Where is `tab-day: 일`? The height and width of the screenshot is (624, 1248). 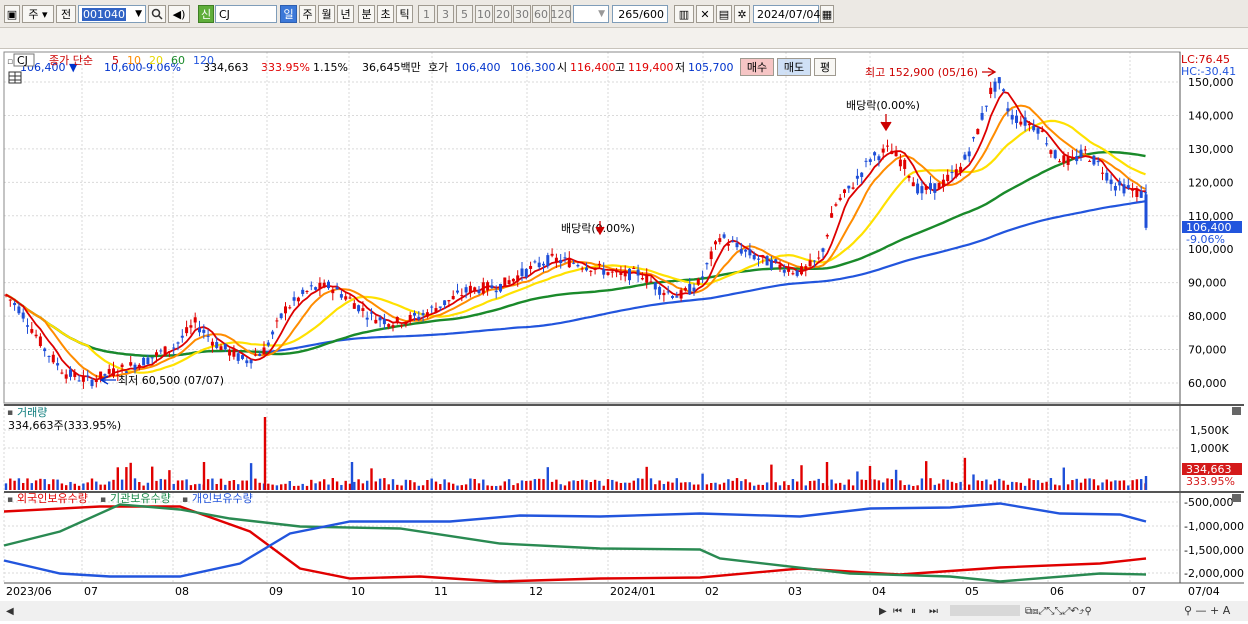 tab-day: 일 is located at coordinates (288, 14).